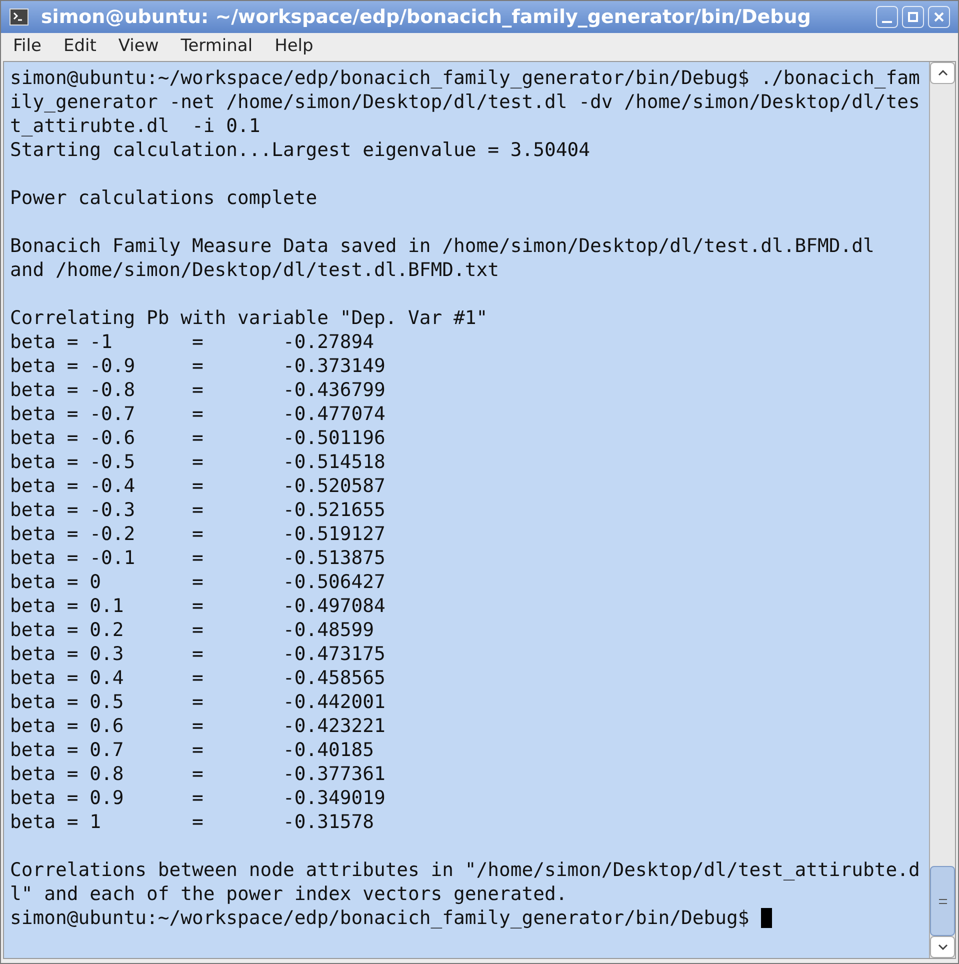  Describe the element at coordinates (67, 798) in the screenshot. I see `beta-label: beta = 0.9` at that location.